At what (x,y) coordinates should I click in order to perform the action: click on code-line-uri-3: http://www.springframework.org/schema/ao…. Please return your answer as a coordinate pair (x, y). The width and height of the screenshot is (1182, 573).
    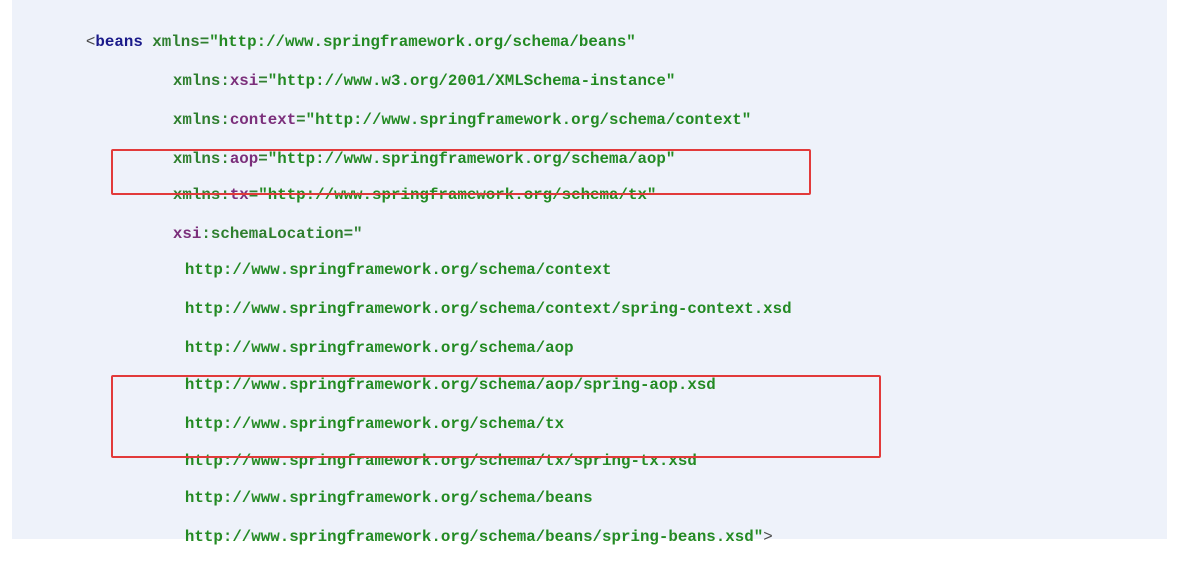
    Looking at the image, I should click on (360, 334).